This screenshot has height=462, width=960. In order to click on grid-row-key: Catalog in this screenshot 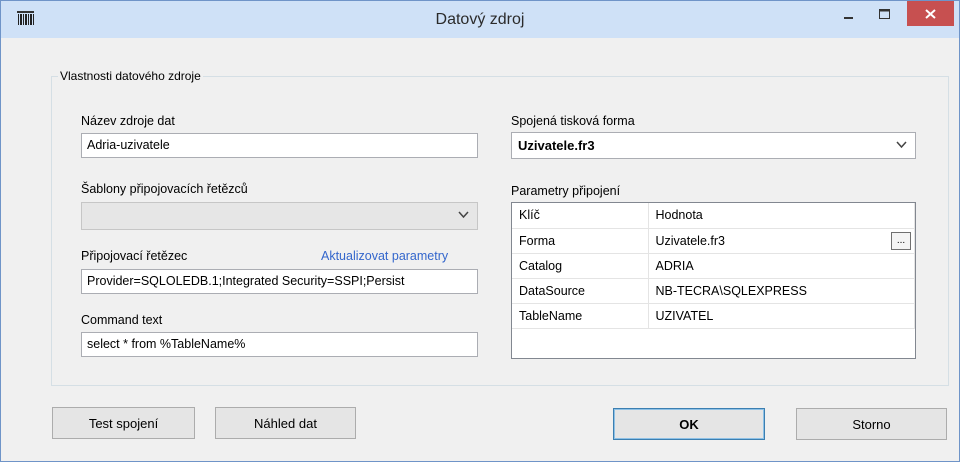, I will do `click(580, 266)`.